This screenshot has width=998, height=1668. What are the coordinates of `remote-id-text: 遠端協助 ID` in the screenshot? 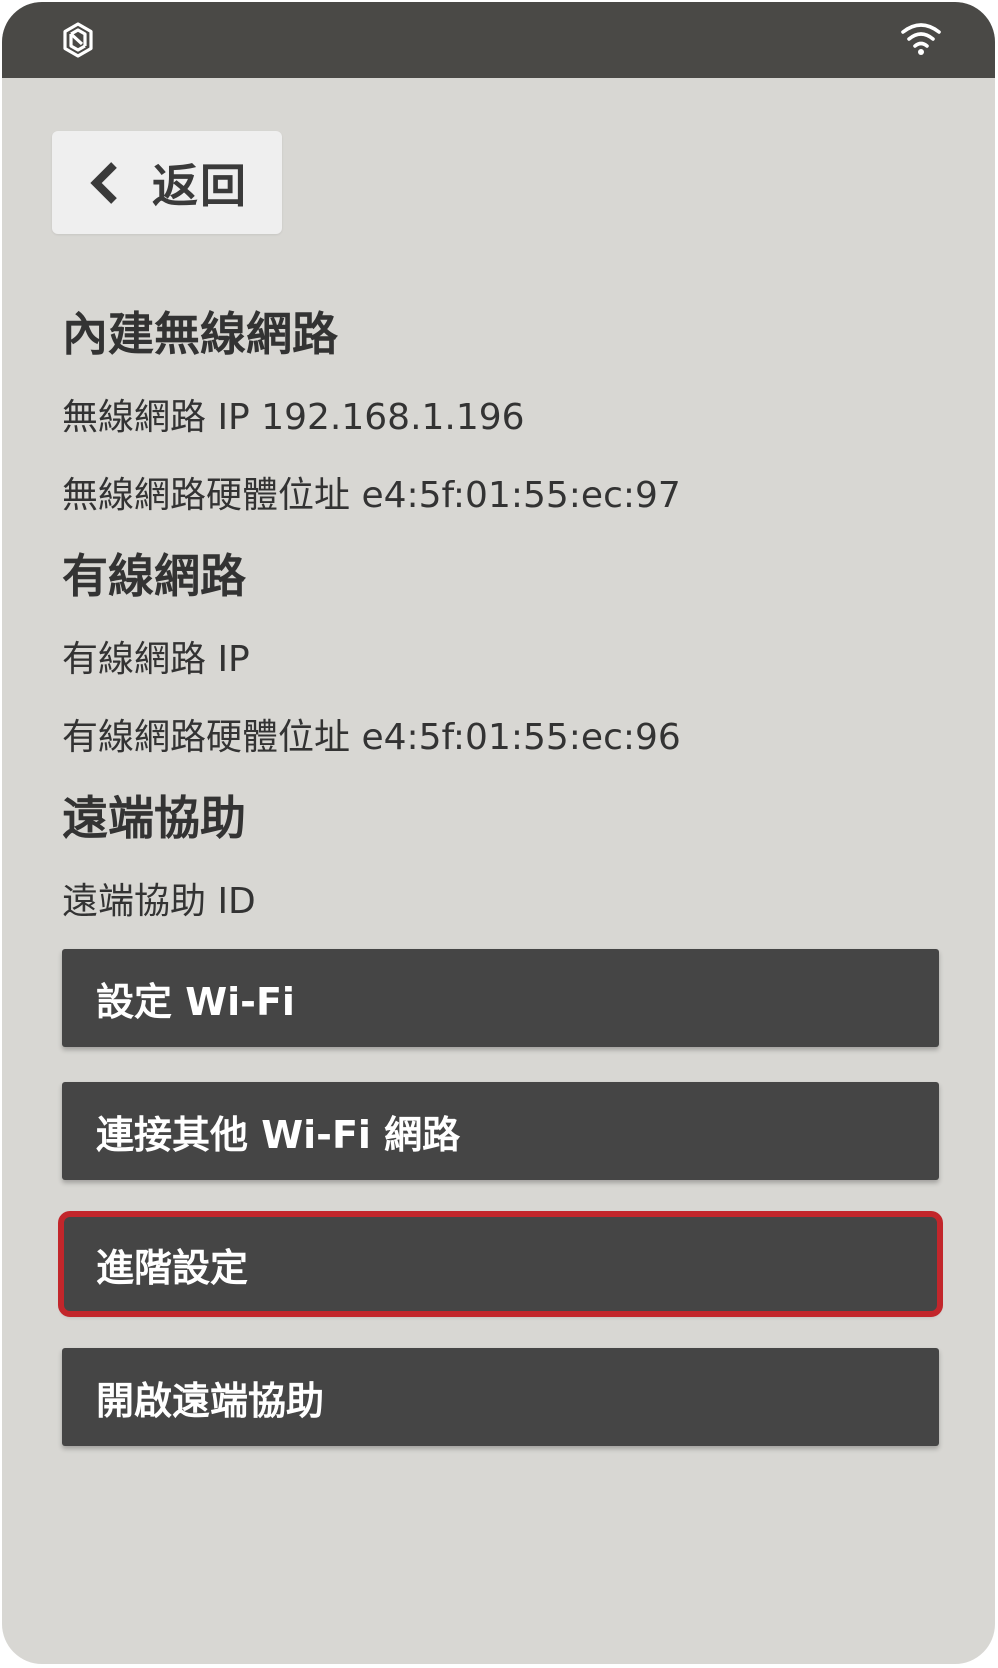 It's located at (159, 901).